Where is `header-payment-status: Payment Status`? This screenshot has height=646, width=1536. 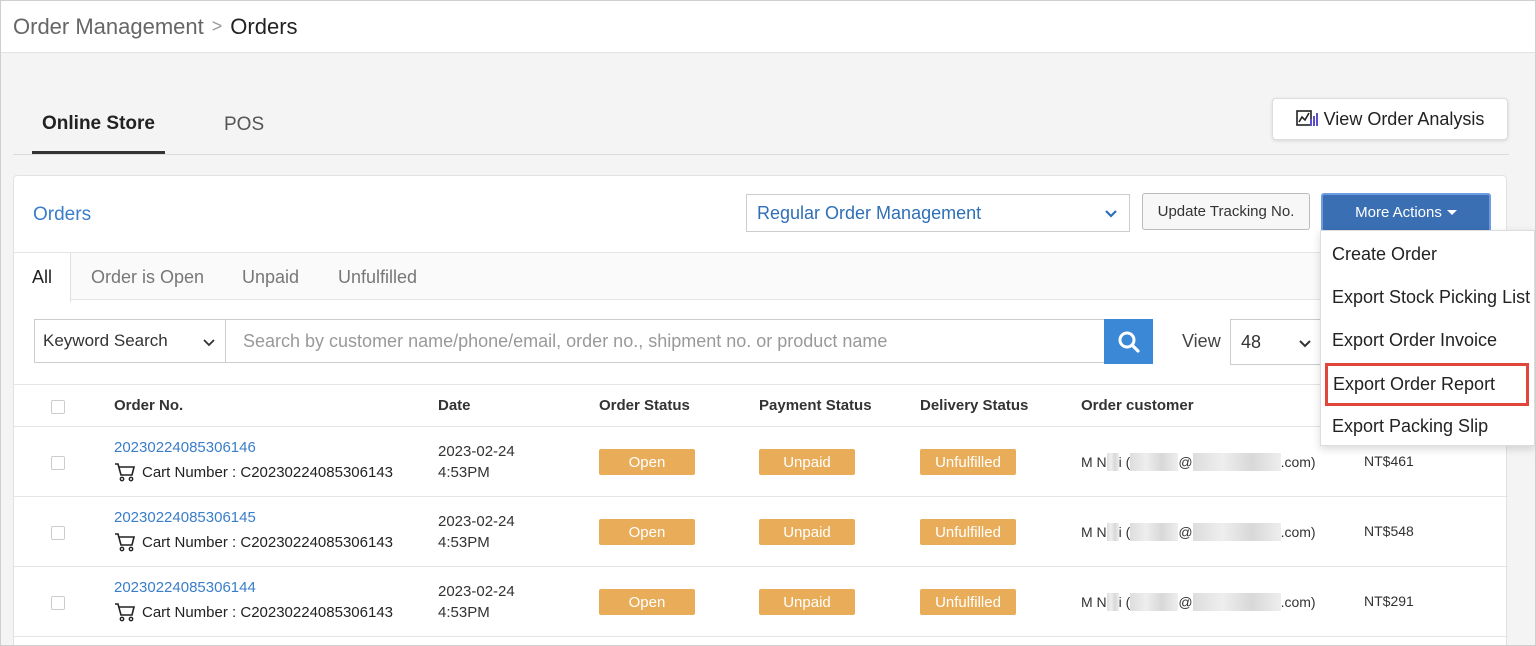
header-payment-status: Payment Status is located at coordinates (815, 405).